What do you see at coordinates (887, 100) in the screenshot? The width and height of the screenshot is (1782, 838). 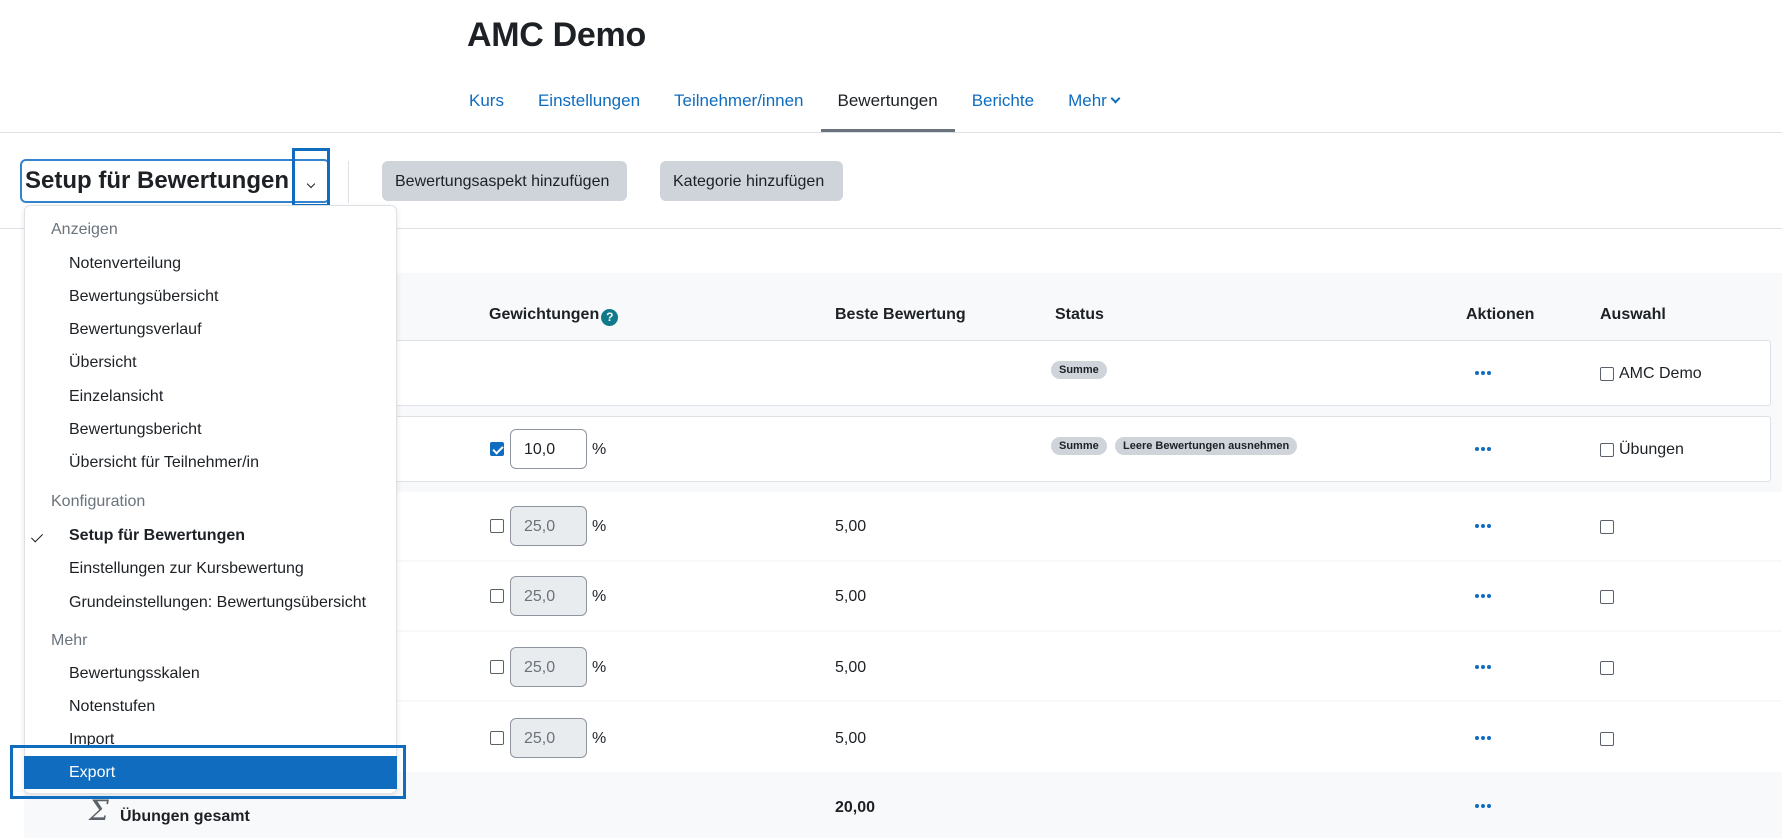 I see `nav-tab-label: Bewertungen` at bounding box center [887, 100].